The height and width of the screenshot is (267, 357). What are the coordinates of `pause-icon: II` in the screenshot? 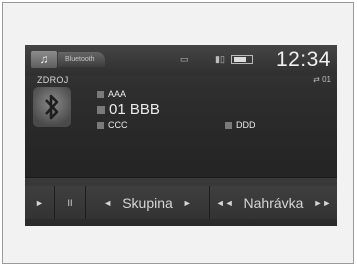 It's located at (70, 202).